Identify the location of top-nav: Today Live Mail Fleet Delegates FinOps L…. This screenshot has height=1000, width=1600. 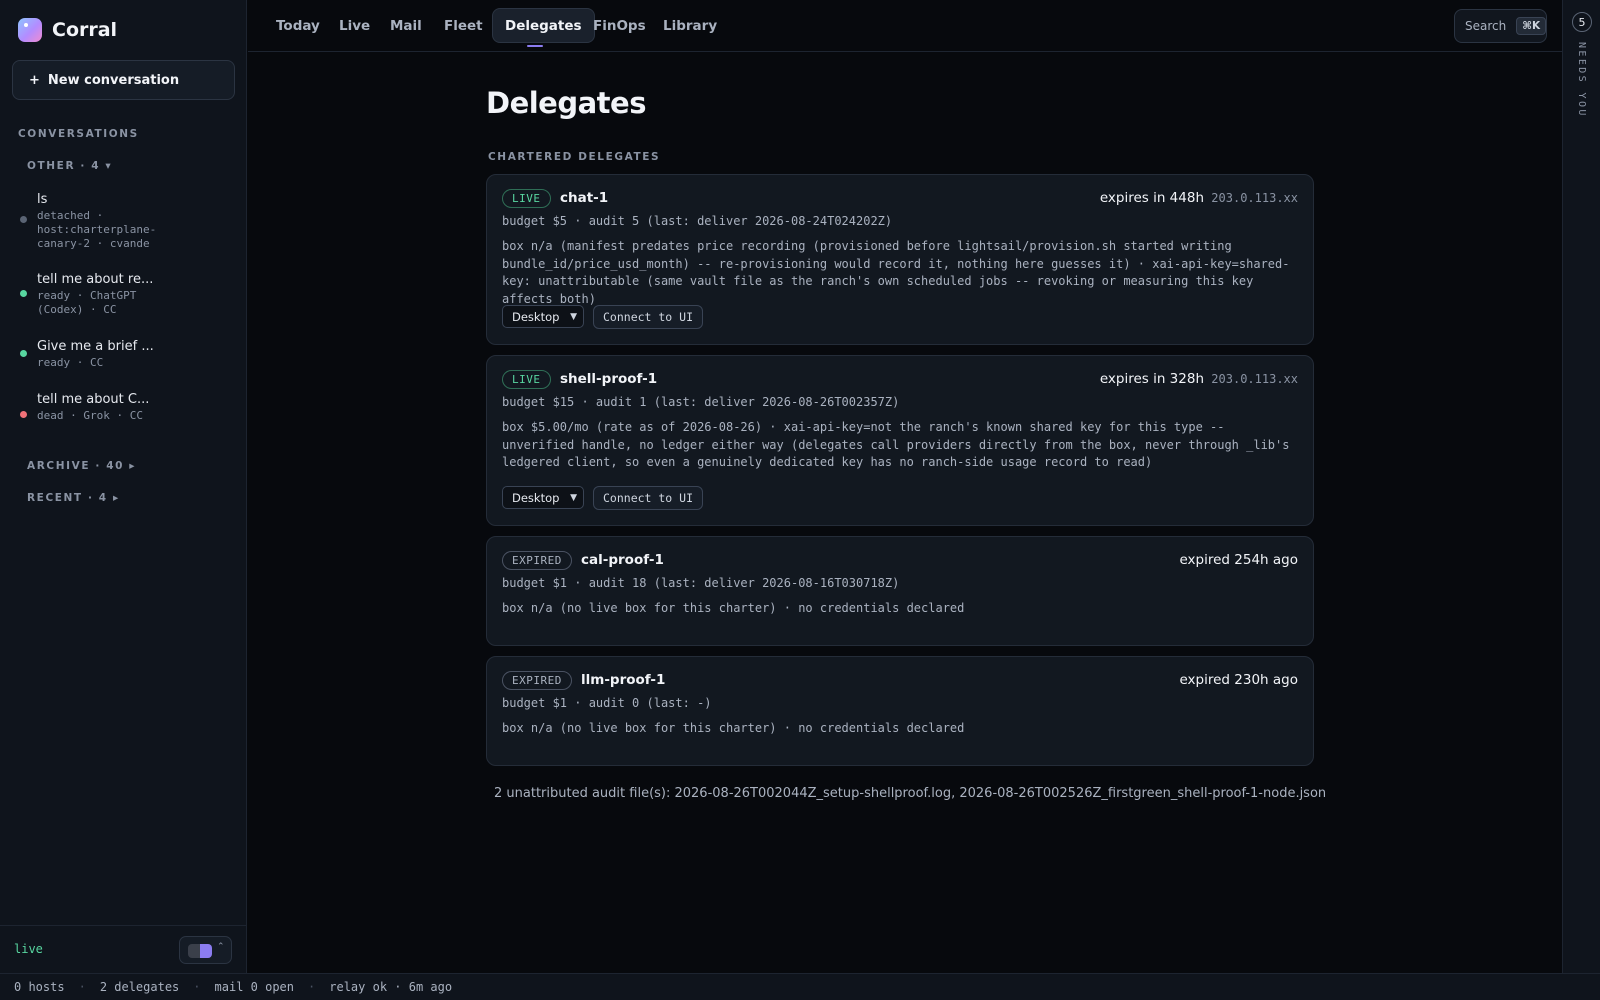
(905, 26).